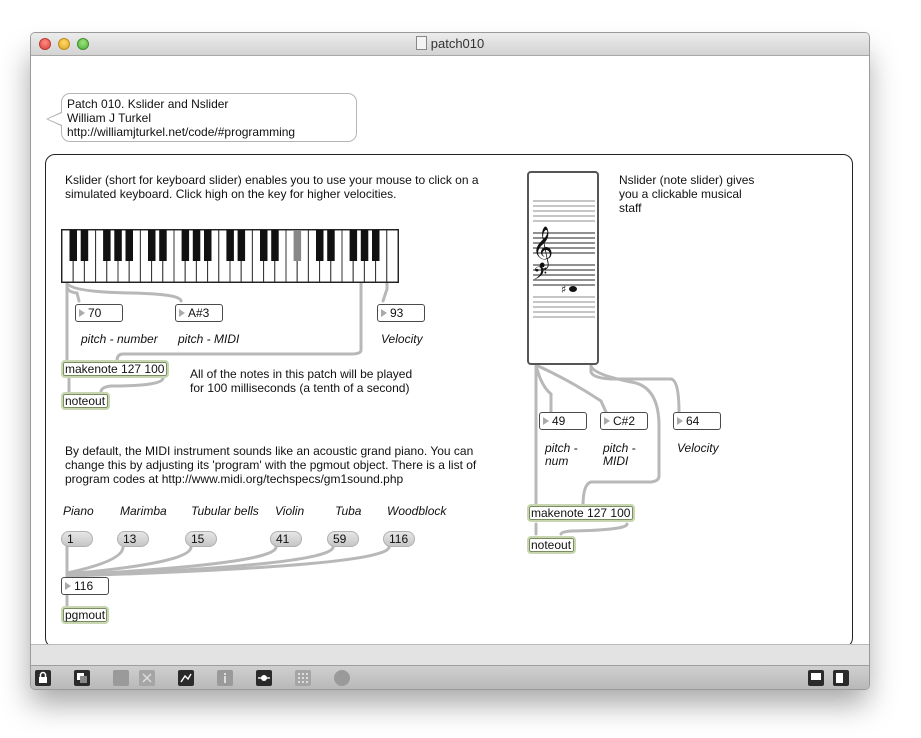  What do you see at coordinates (264, 678) in the screenshot?
I see `connect-icon` at bounding box center [264, 678].